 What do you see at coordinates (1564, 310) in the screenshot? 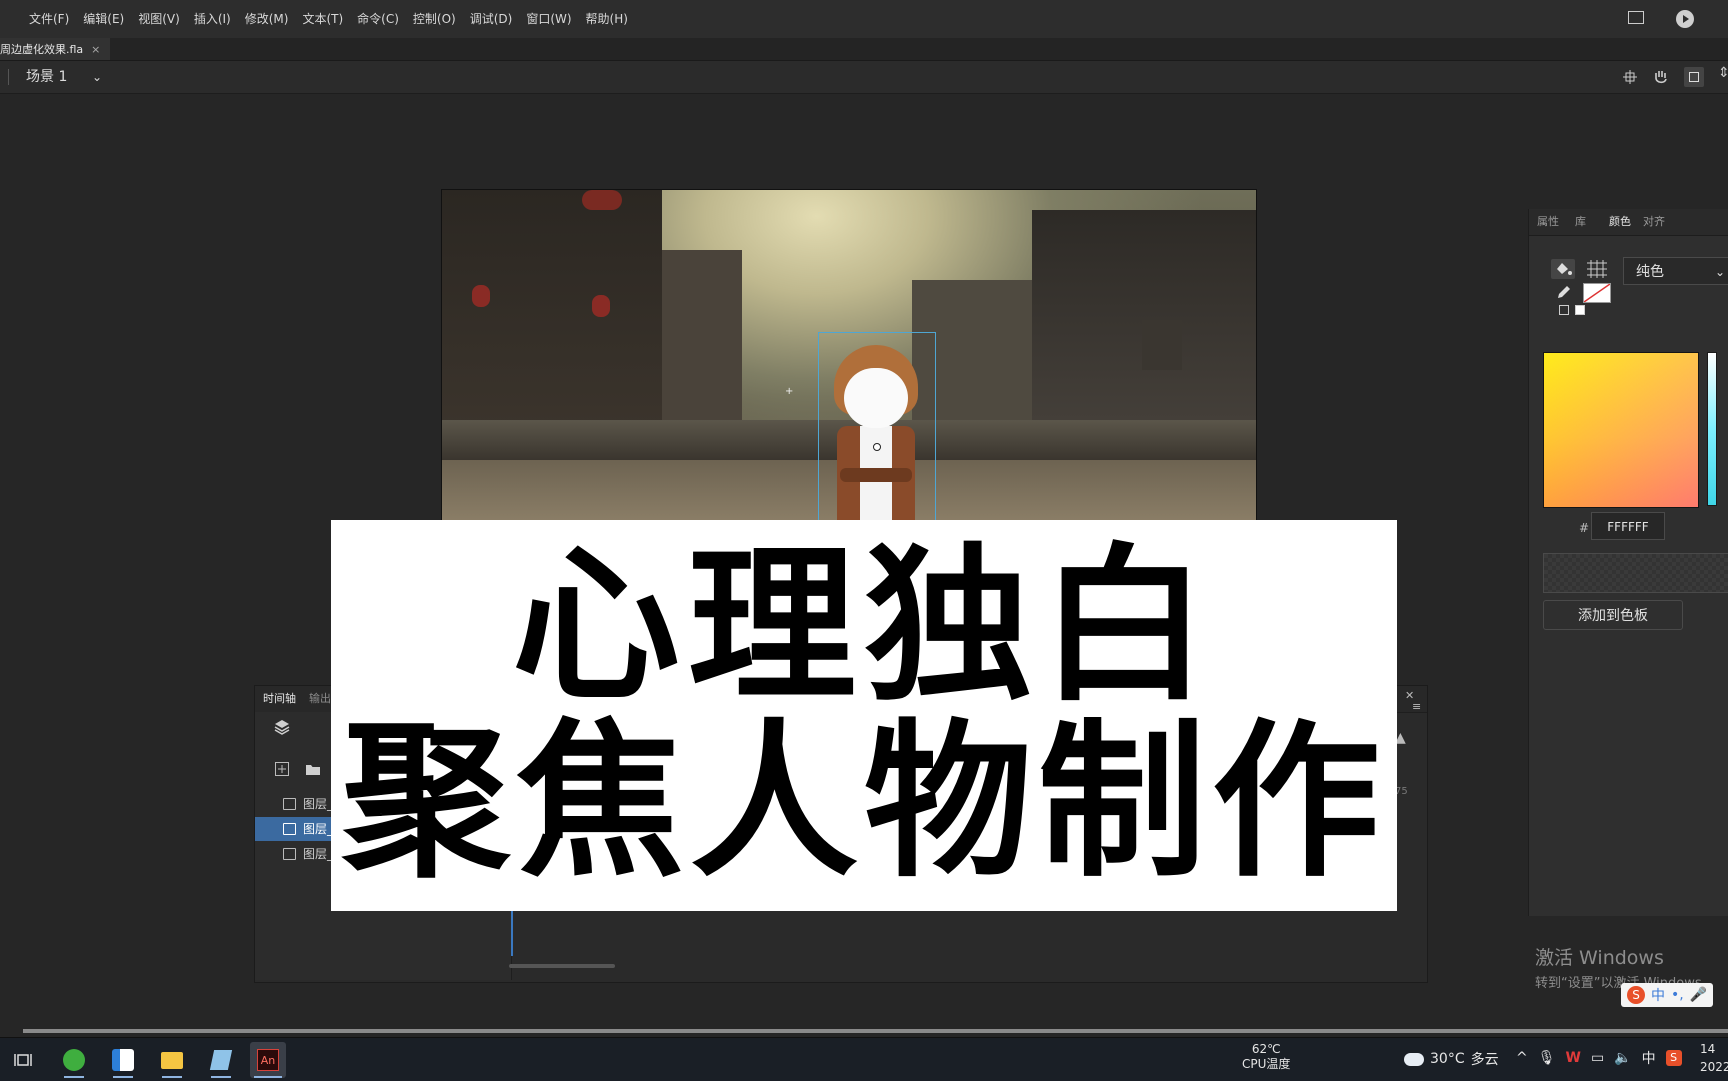
I see `default-colors-icon` at bounding box center [1564, 310].